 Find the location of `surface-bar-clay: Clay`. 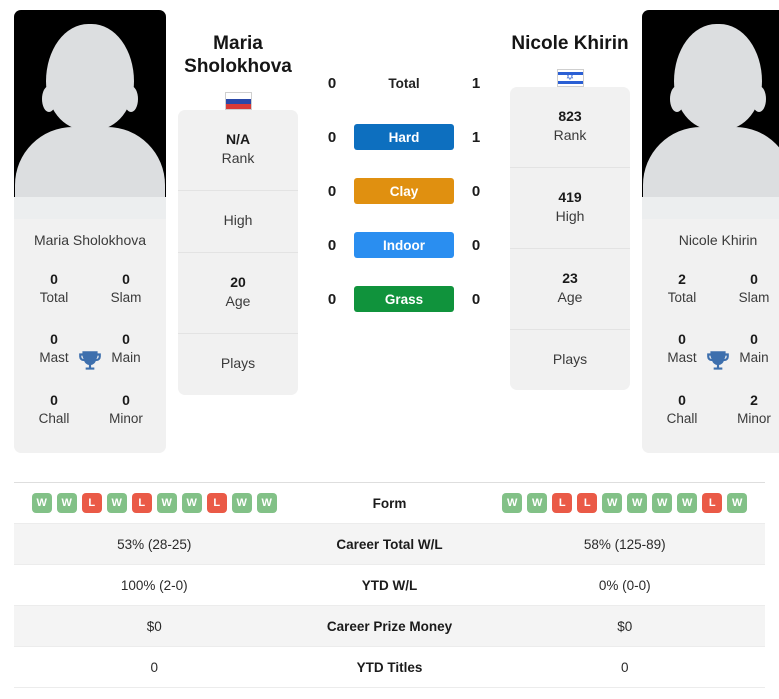

surface-bar-clay: Clay is located at coordinates (404, 191).